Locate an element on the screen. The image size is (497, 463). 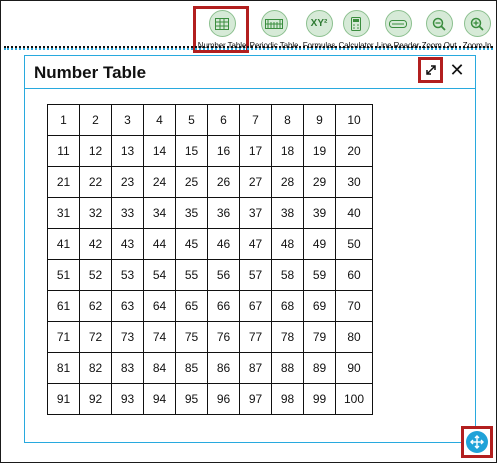
grid-row: 51 52 53 54 55 56 57 58 59 60 is located at coordinates (210, 275).